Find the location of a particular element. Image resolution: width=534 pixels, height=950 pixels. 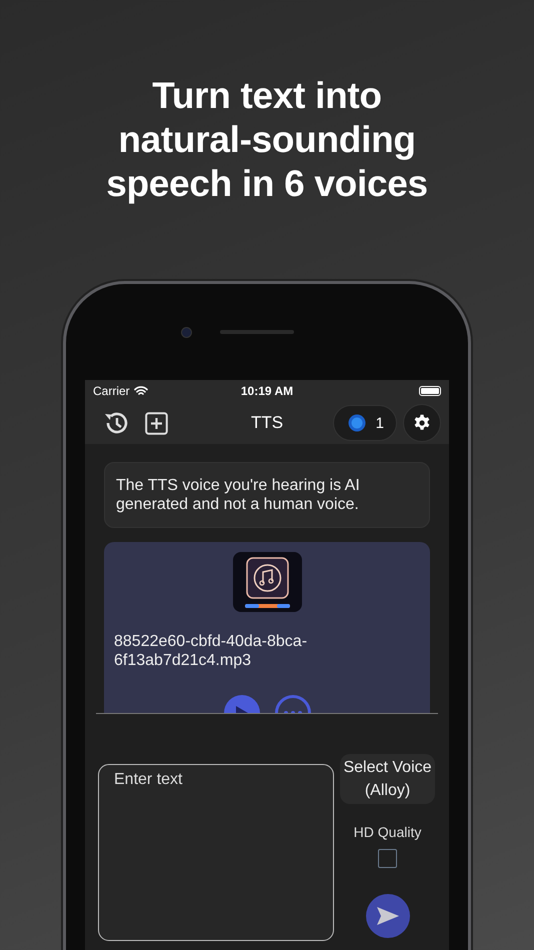

camera-icon is located at coordinates (186, 332).